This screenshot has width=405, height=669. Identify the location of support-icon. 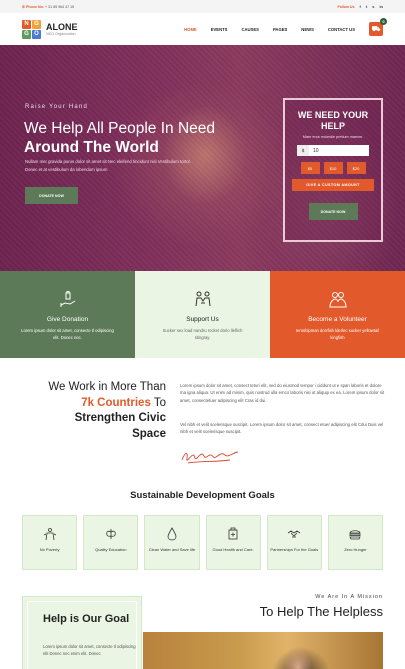
(203, 300).